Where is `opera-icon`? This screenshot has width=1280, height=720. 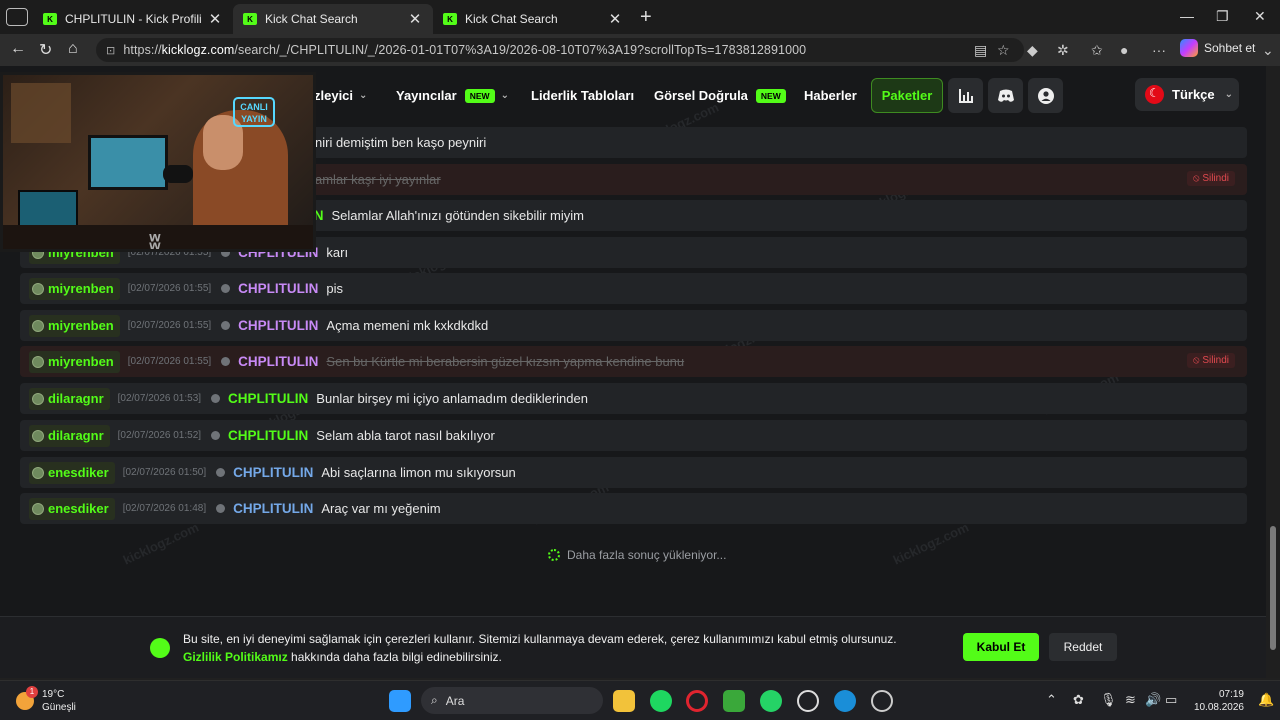
opera-icon is located at coordinates (697, 701).